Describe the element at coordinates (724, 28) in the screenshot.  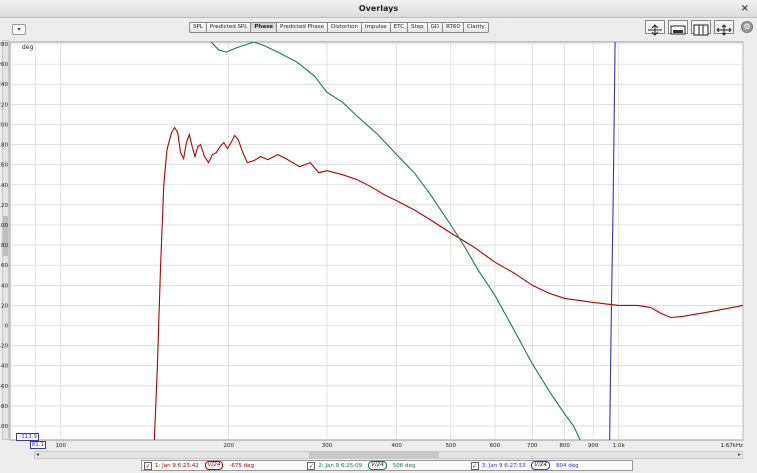
I see `move-icon` at that location.